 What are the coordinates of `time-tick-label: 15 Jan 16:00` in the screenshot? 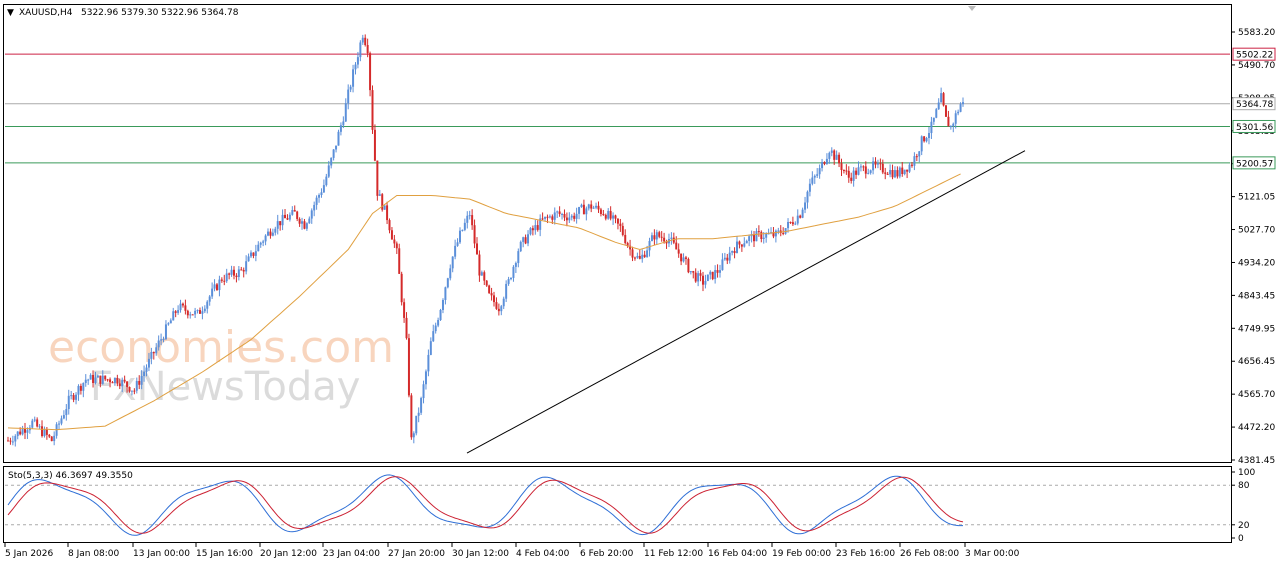 It's located at (224, 554).